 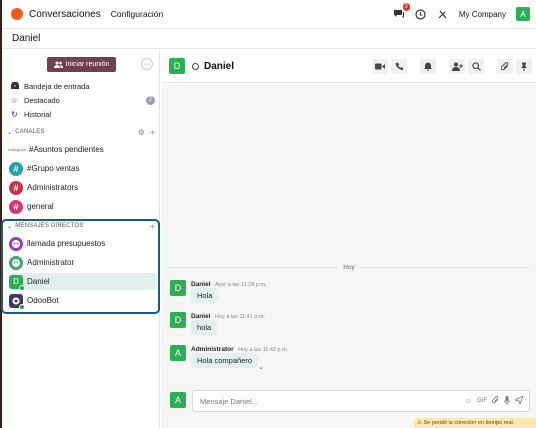 What do you see at coordinates (152, 132) in the screenshot?
I see `add-channel-plus-icon: +` at bounding box center [152, 132].